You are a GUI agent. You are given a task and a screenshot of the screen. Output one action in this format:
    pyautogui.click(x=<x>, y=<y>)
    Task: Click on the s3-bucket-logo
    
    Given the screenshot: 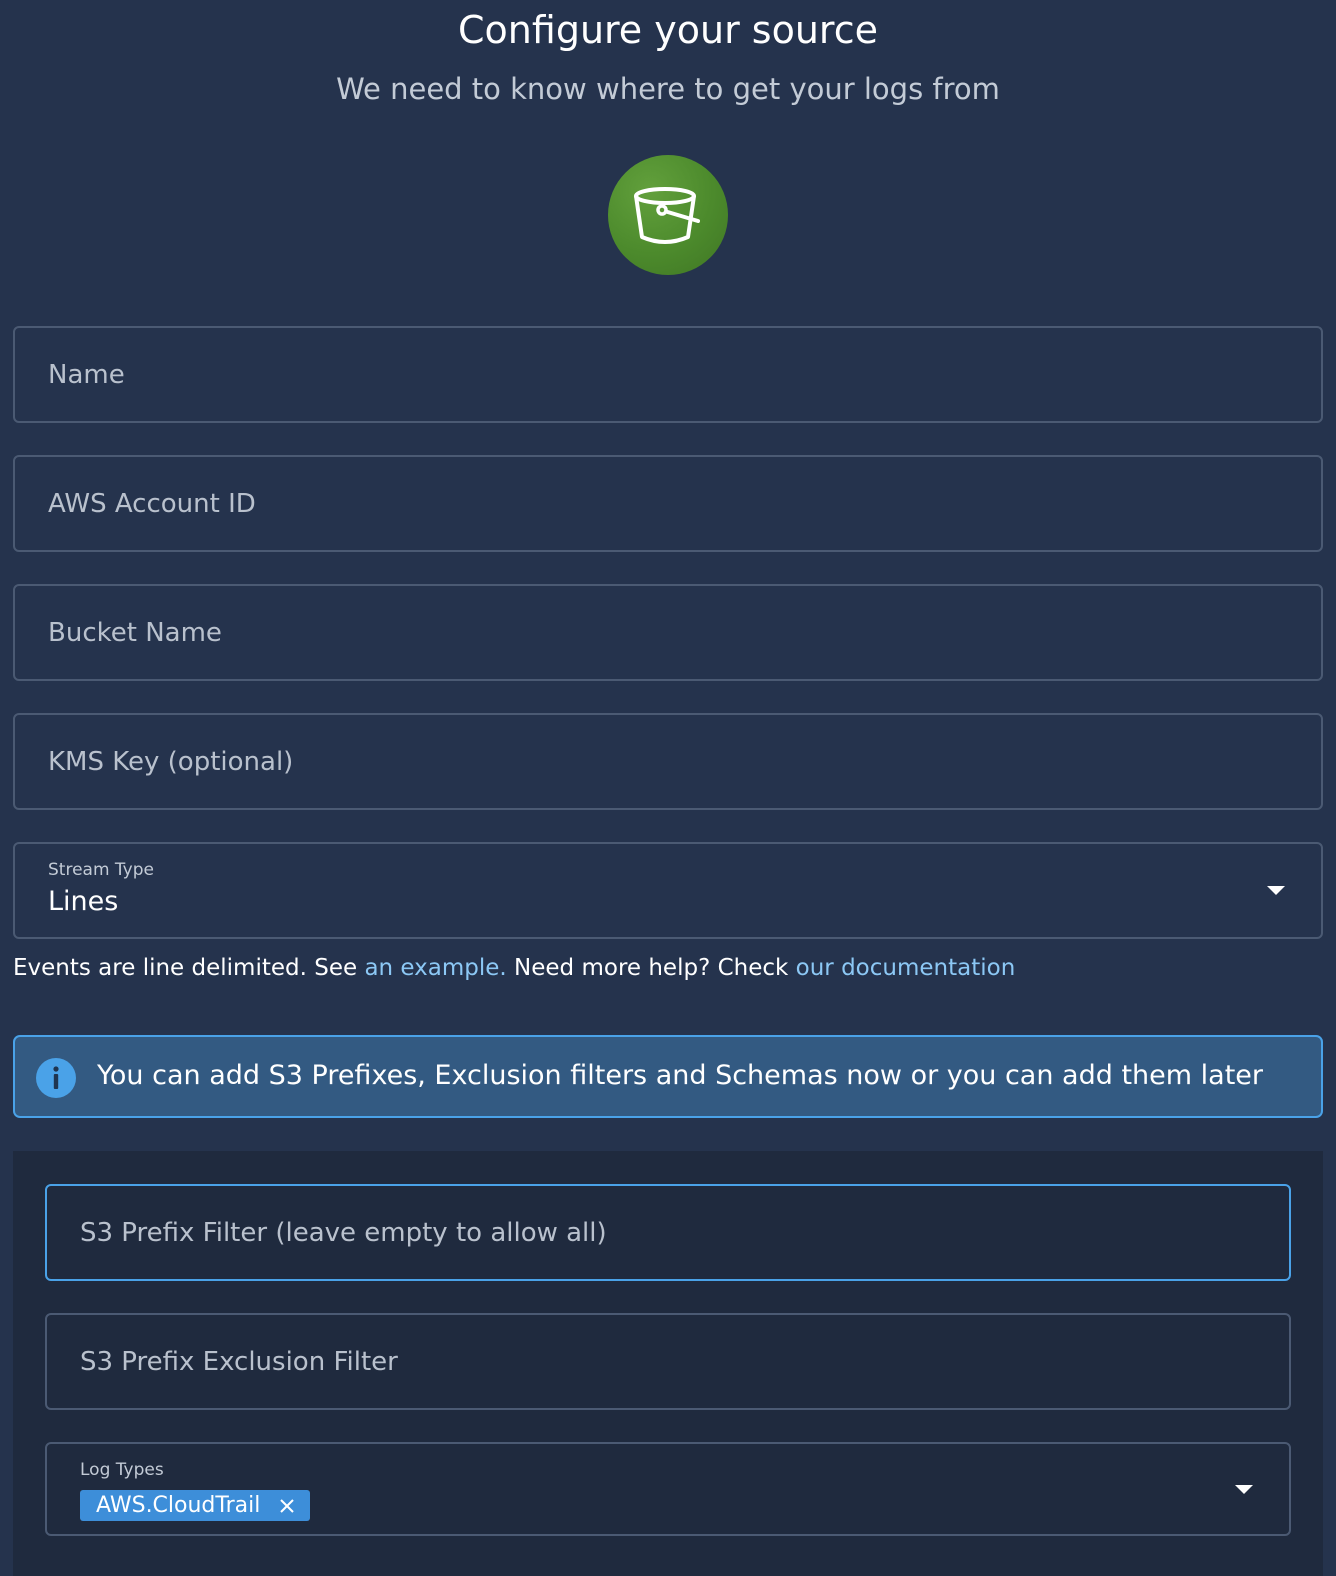 What is the action you would take?
    pyautogui.click(x=668, y=215)
    